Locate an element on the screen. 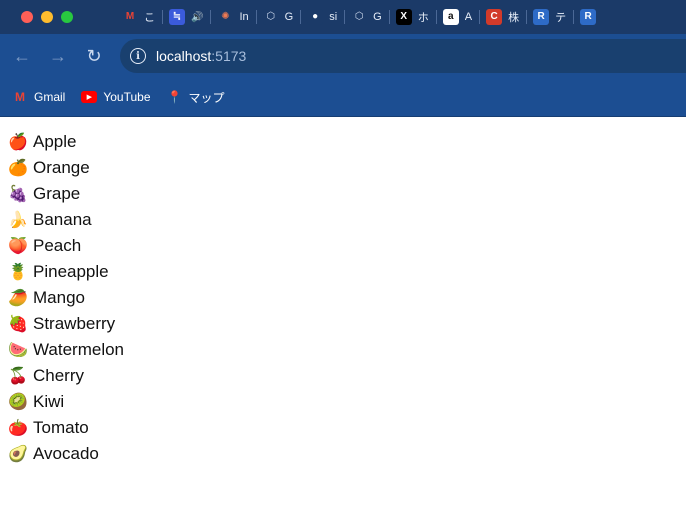  bookmark-gmail: M Gmail is located at coordinates (38, 97).